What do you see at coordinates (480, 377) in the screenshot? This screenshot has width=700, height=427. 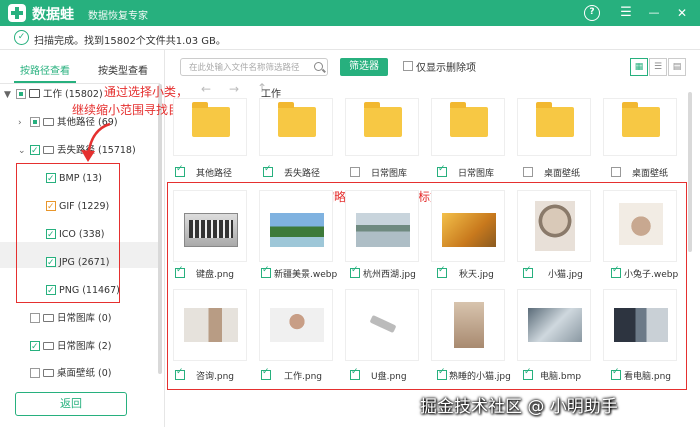 I see `file-label: 熟睡的小猫.jpg` at bounding box center [480, 377].